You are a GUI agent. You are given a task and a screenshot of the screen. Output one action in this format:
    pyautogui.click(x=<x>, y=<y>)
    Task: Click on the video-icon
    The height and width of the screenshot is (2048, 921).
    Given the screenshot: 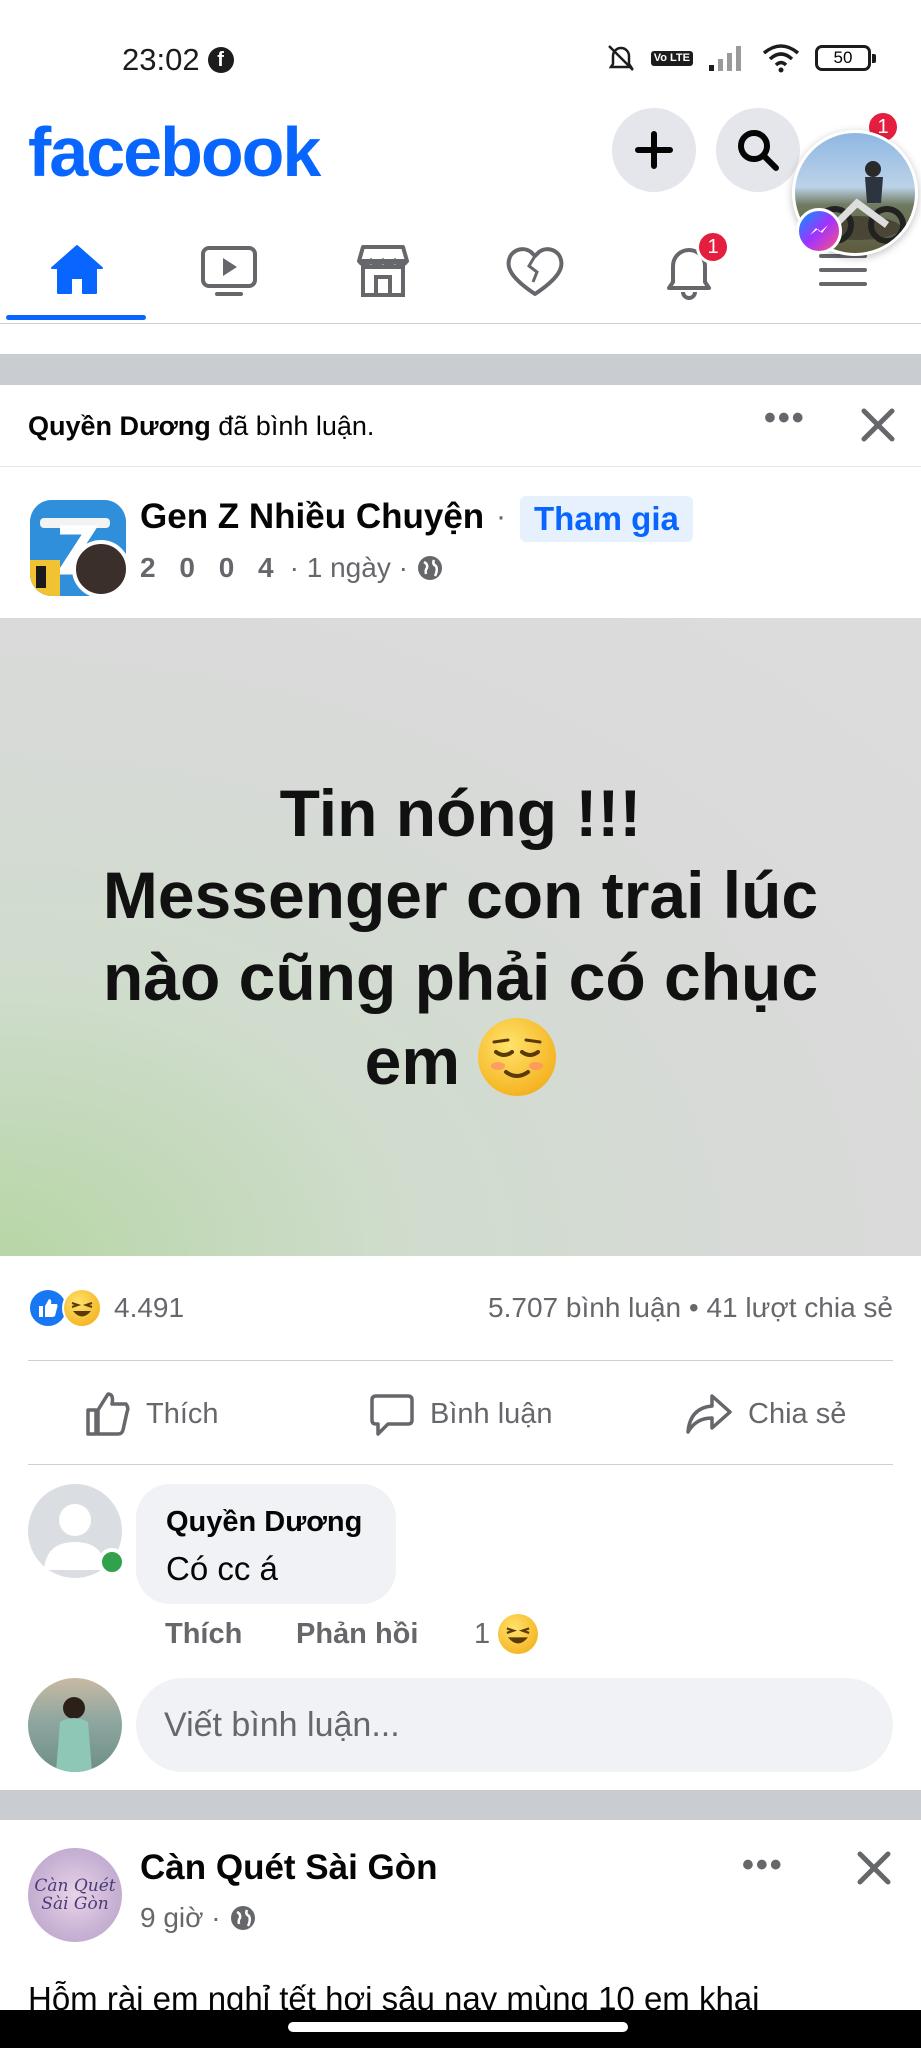 What is the action you would take?
    pyautogui.click(x=229, y=271)
    